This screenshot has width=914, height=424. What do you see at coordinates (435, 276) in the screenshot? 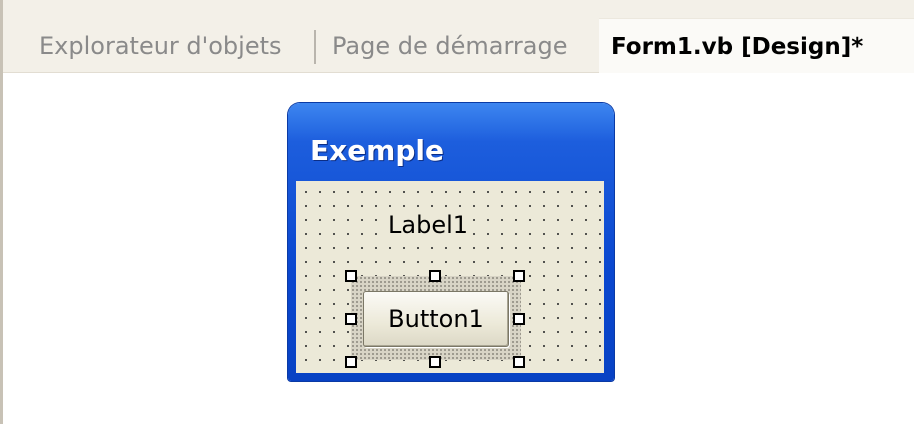
I see `resize-grip-top` at bounding box center [435, 276].